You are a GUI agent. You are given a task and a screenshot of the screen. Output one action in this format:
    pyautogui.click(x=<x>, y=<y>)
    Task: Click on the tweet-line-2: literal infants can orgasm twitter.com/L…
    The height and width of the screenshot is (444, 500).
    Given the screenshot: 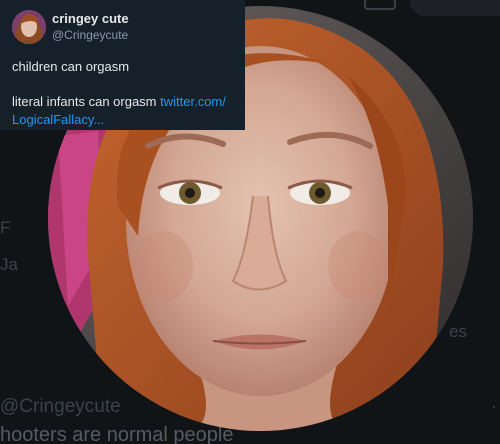 What is the action you would take?
    pyautogui.click(x=122, y=111)
    